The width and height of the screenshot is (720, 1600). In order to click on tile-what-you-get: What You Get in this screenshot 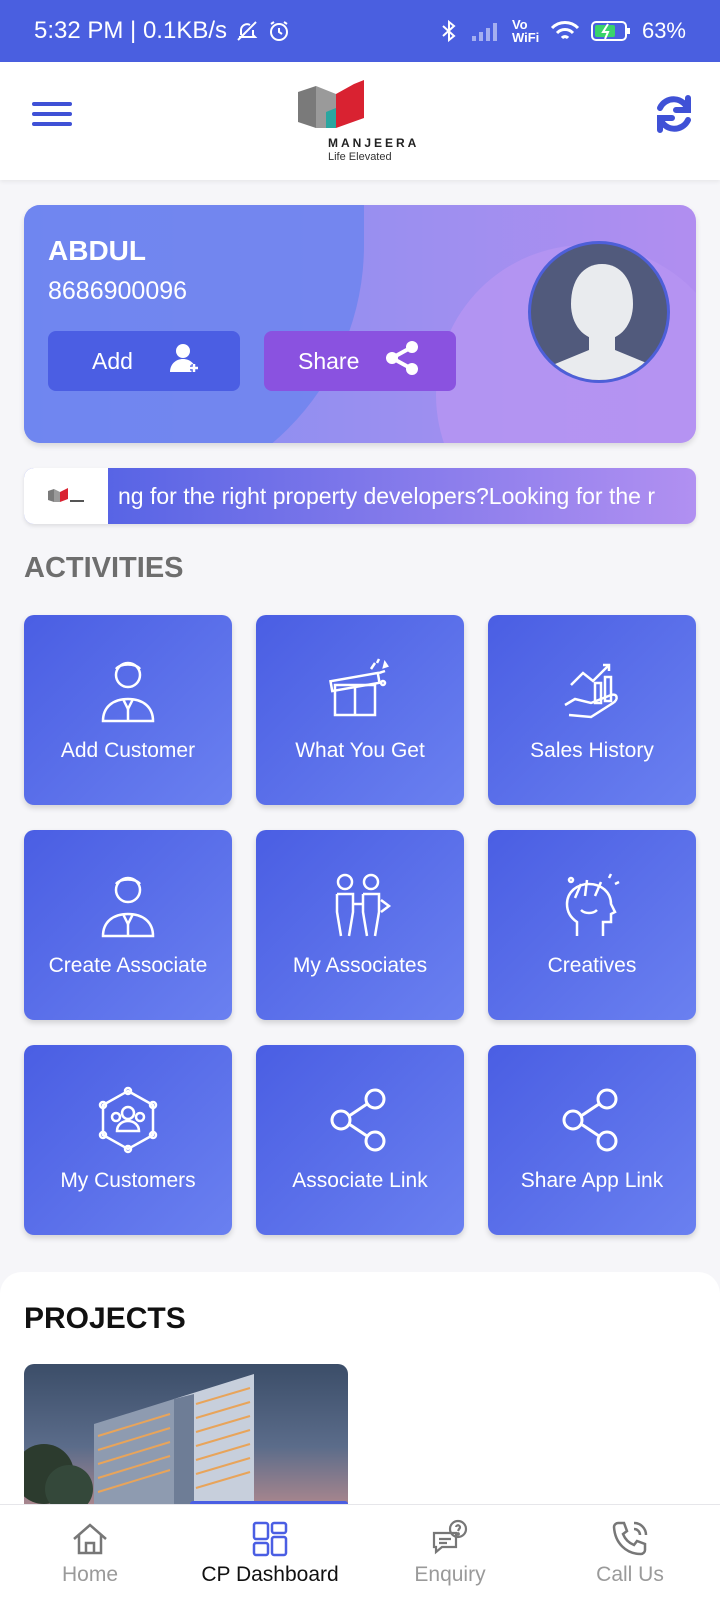, I will do `click(360, 710)`.